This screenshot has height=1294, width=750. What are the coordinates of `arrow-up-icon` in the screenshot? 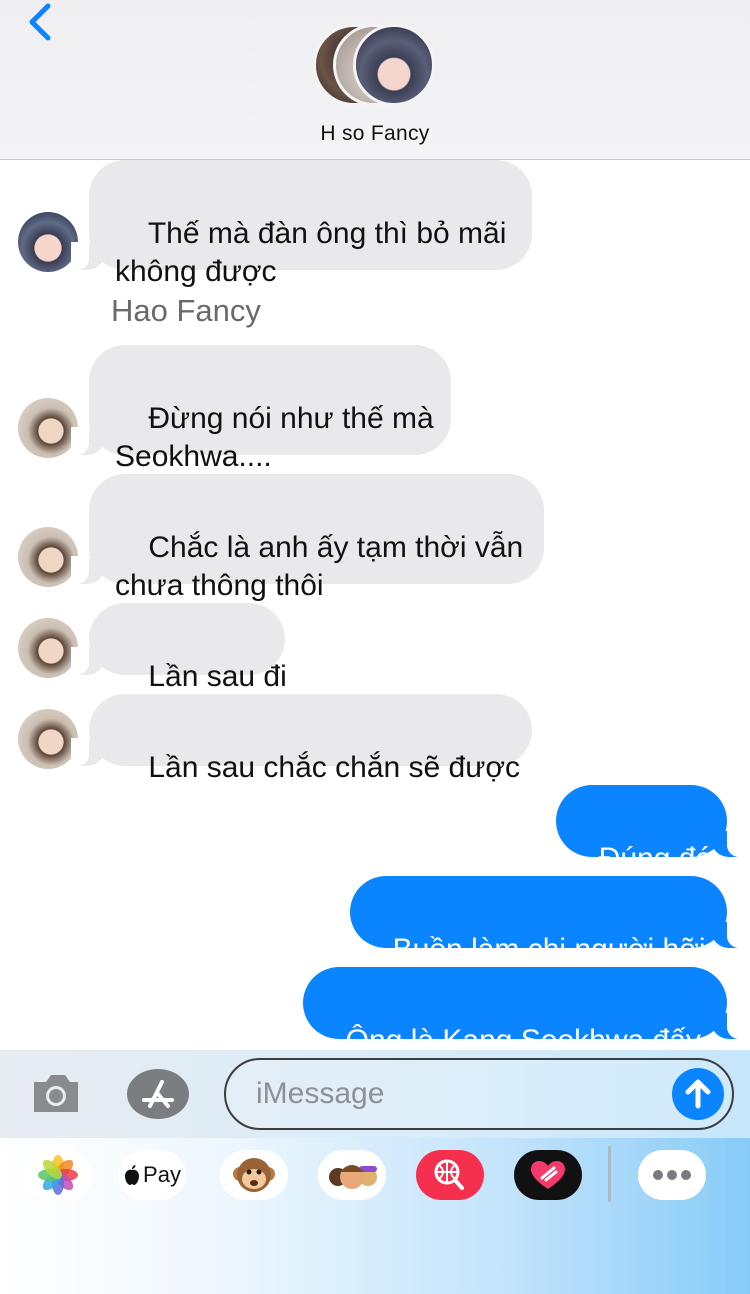 It's located at (698, 1094).